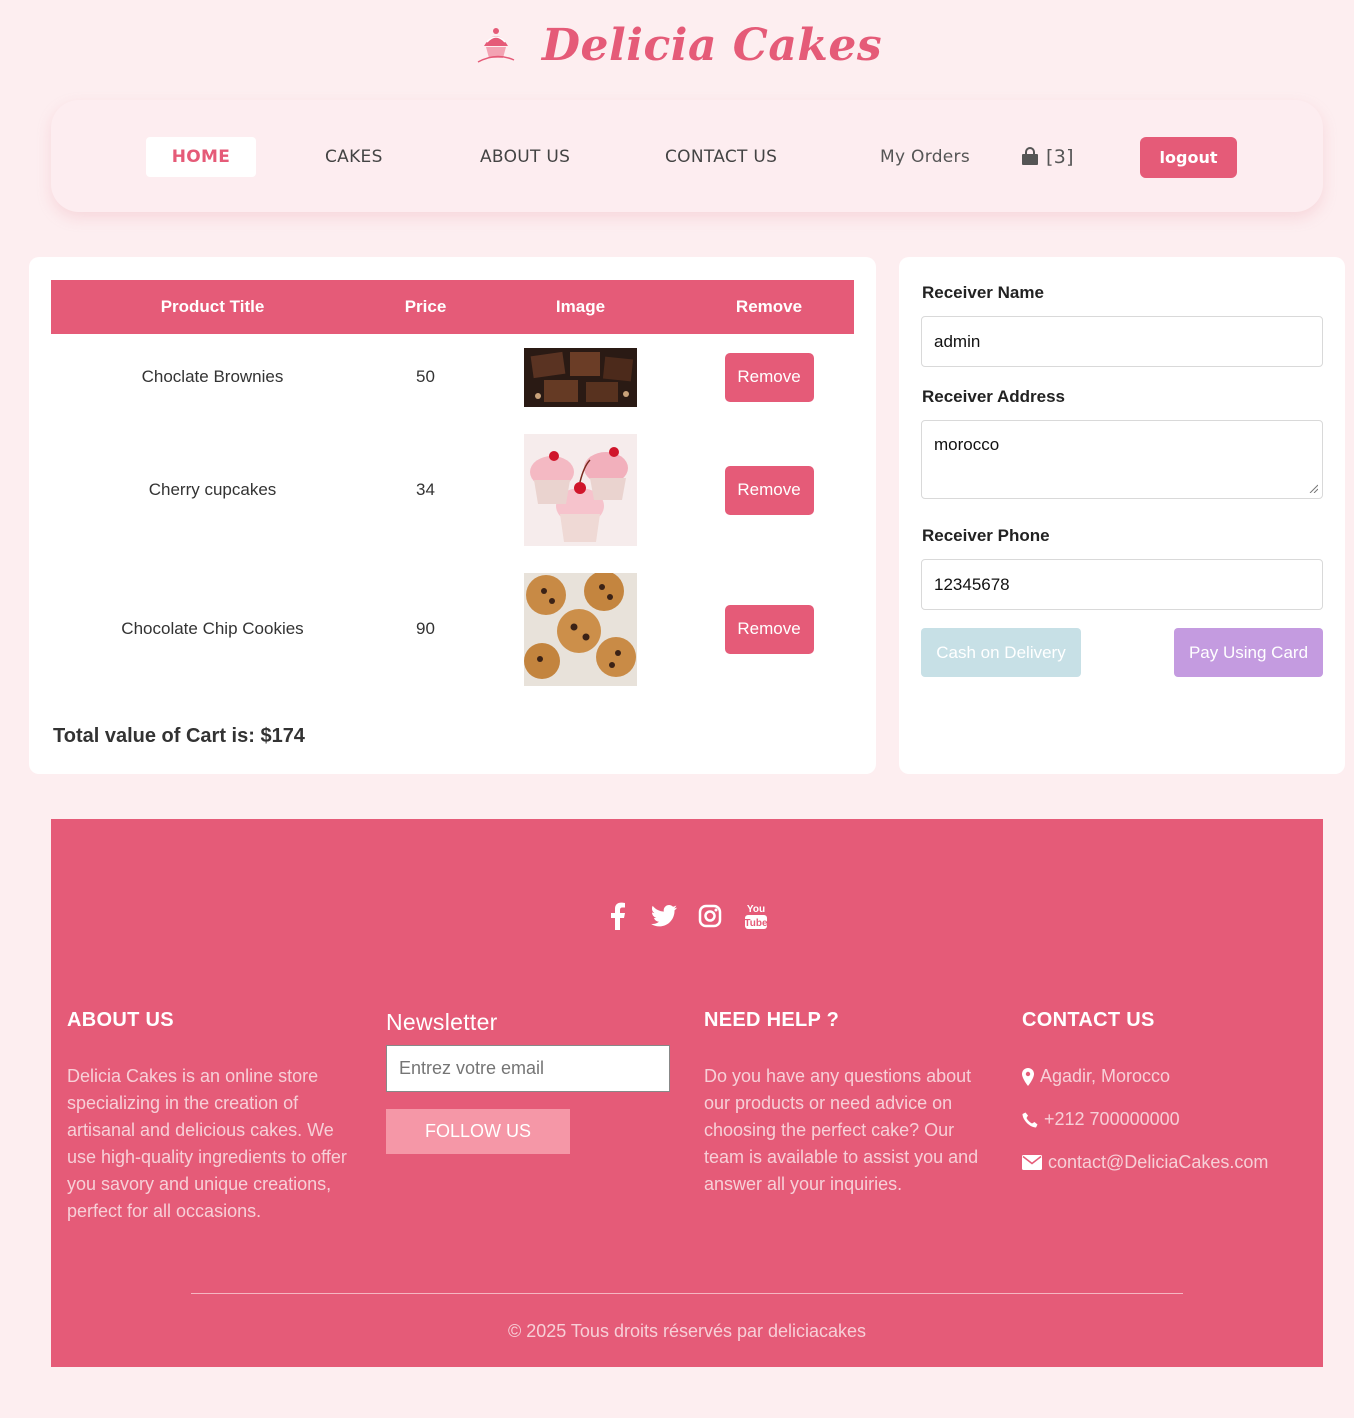  I want to click on contact-location: Agadir, Morocco, so click(1167, 1076).